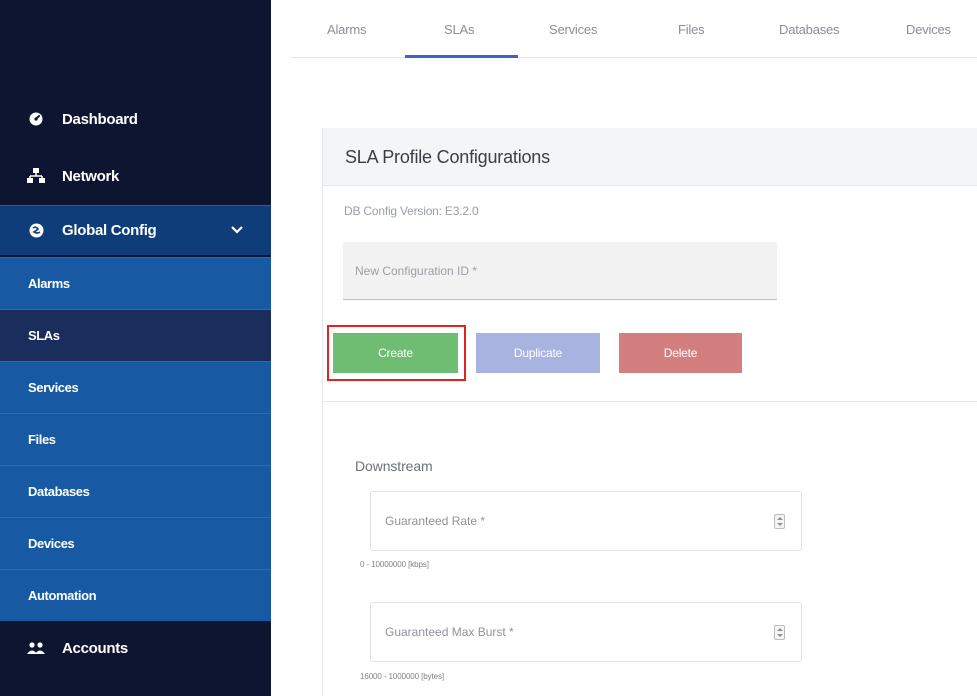 The width and height of the screenshot is (977, 696). Describe the element at coordinates (573, 29) in the screenshot. I see `tab-services: Services` at that location.